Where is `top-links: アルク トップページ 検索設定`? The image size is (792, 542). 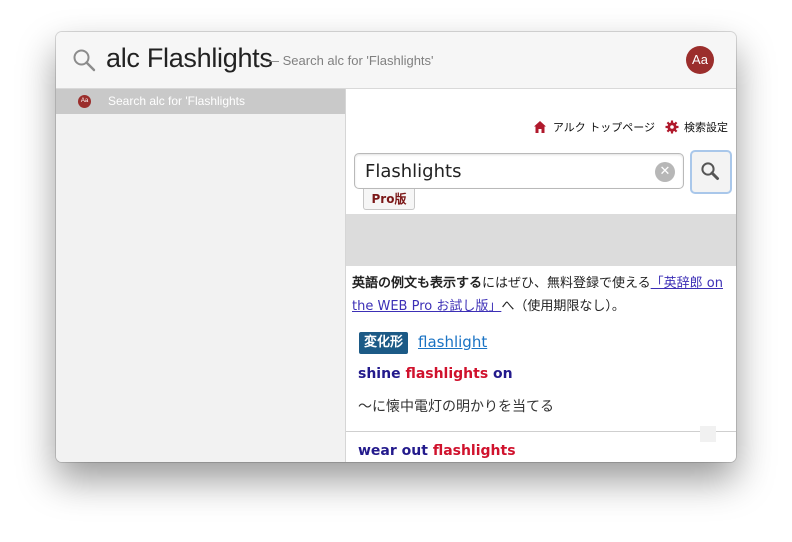 top-links: アルク トップページ 検索設定 is located at coordinates (627, 127).